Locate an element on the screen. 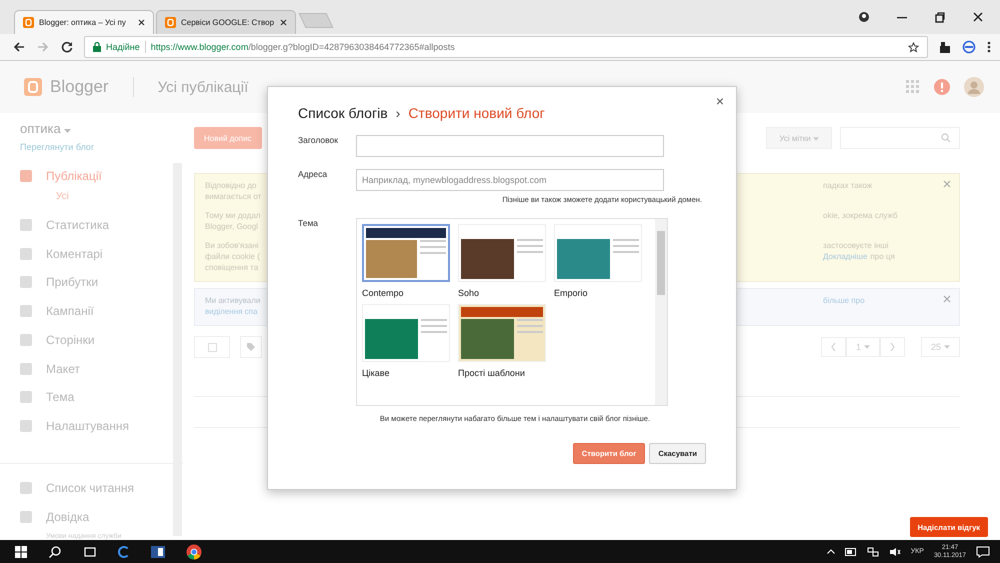  page-title: Усі публікації is located at coordinates (203, 87).